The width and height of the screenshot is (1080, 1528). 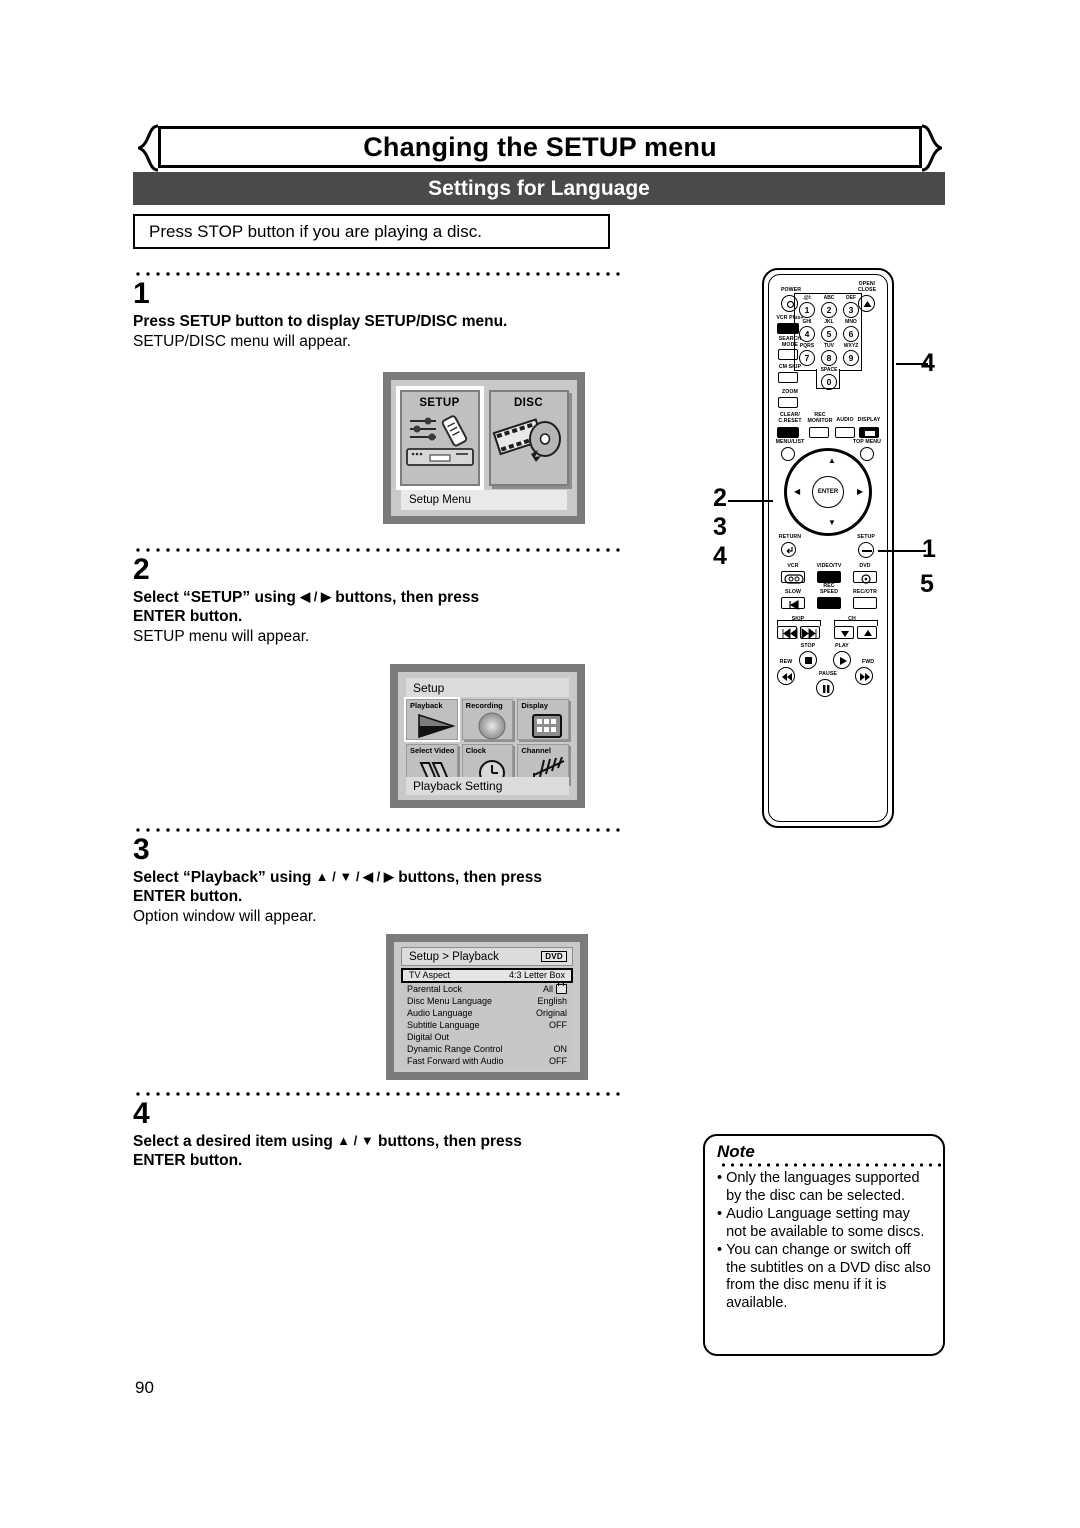 What do you see at coordinates (443, 1024) in the screenshot?
I see `row-label: Subtitle Language` at bounding box center [443, 1024].